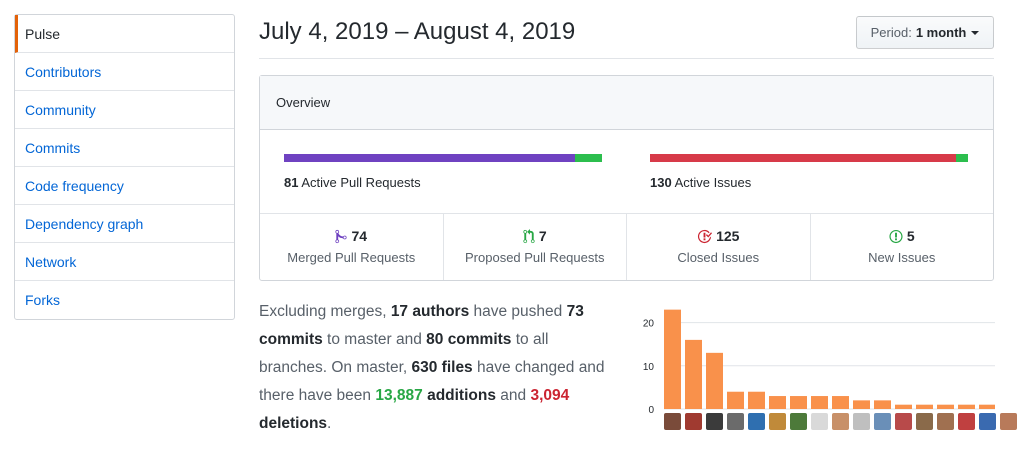  What do you see at coordinates (352, 247) in the screenshot?
I see `stat-merged-pull-requests: 74 Merged Pull Requests` at bounding box center [352, 247].